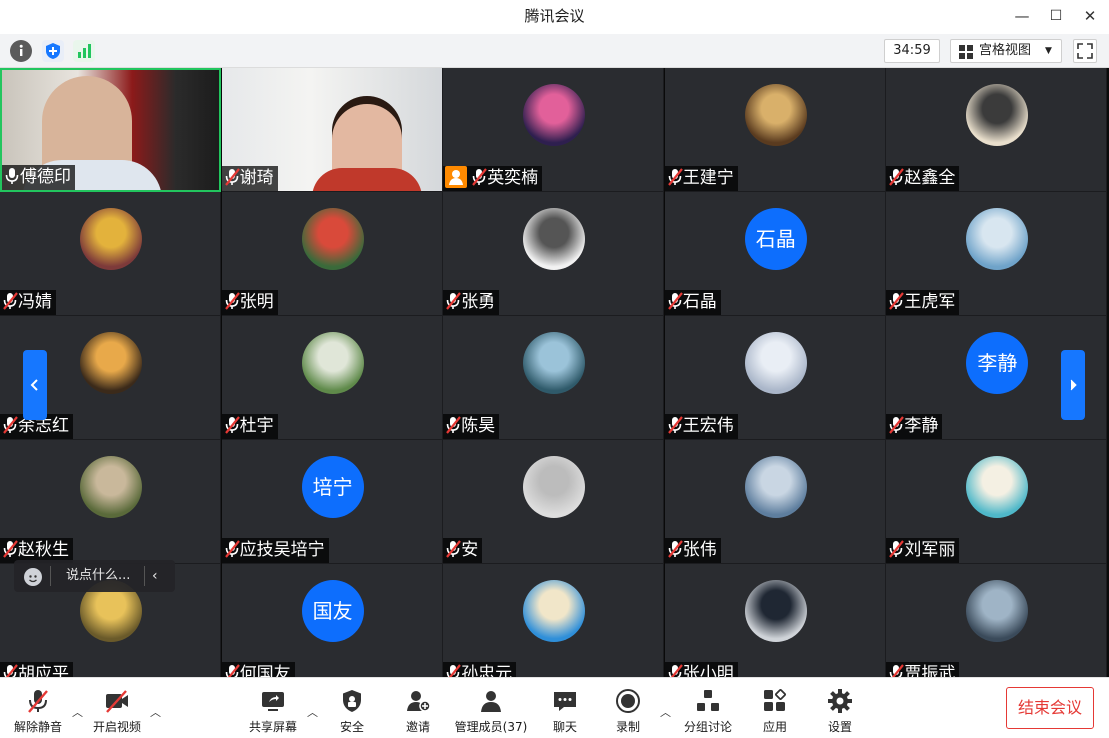 The width and height of the screenshot is (1109, 738). Describe the element at coordinates (155, 712) in the screenshot. I see `video-options-caret: ︿` at that location.